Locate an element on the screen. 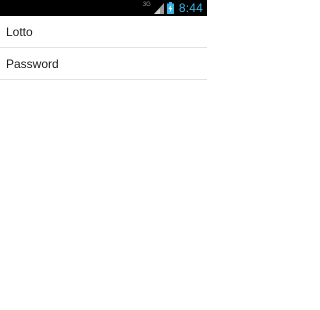 The height and width of the screenshot is (310, 320). status-icons: 3G 8:44 is located at coordinates (173, 8).